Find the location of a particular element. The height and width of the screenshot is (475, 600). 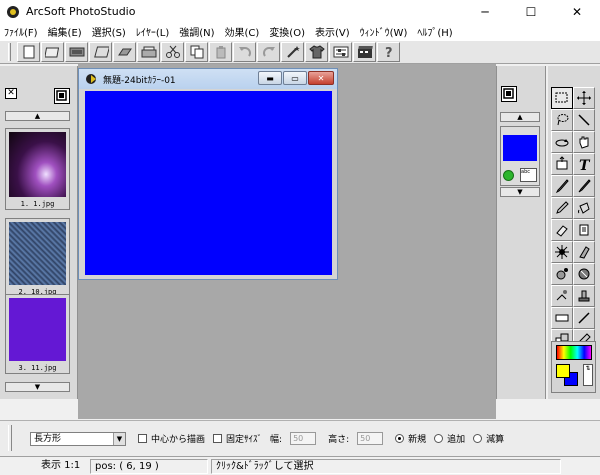

menu-edit: 編集(E) is located at coordinates (65, 31).